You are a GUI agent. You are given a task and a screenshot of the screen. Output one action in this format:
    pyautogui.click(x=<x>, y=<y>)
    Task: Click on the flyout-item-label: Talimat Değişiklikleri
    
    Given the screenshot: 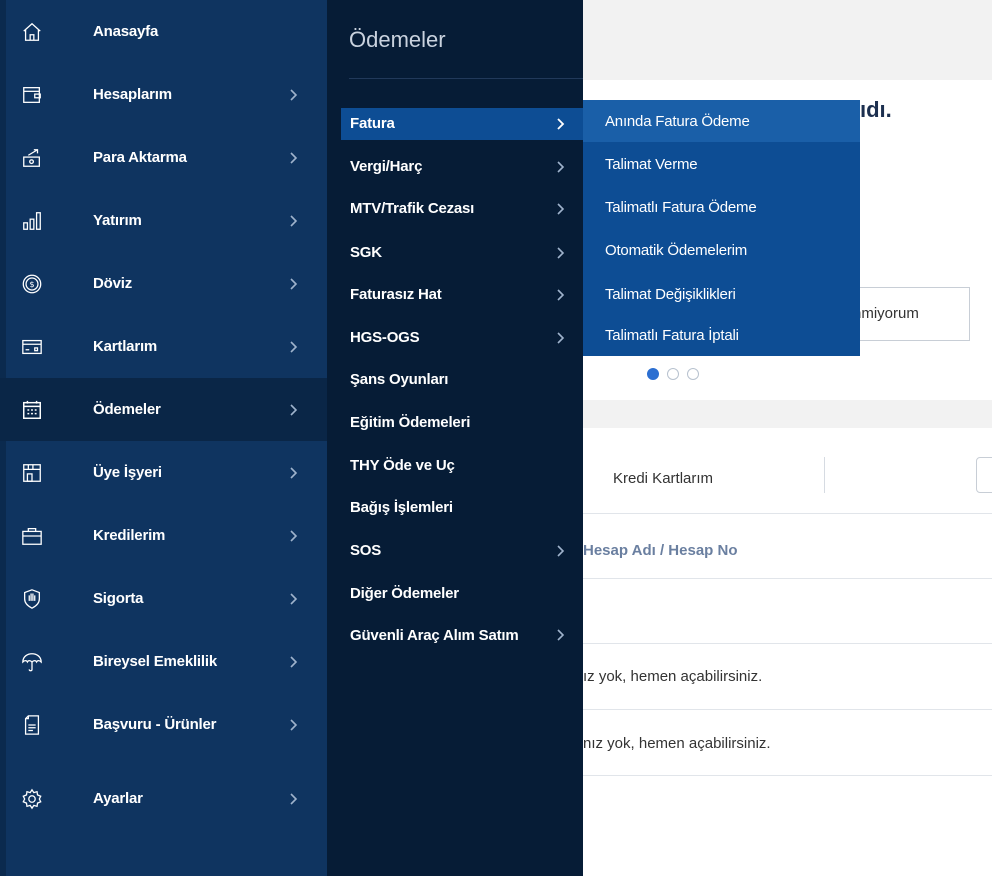 What is the action you would take?
    pyautogui.click(x=670, y=294)
    